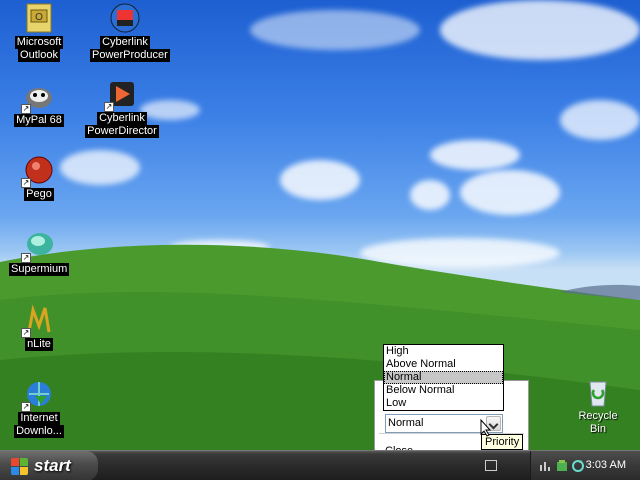 The image size is (640, 480). Describe the element at coordinates (486, 428) in the screenshot. I see `mouse-cursor-icon` at that location.